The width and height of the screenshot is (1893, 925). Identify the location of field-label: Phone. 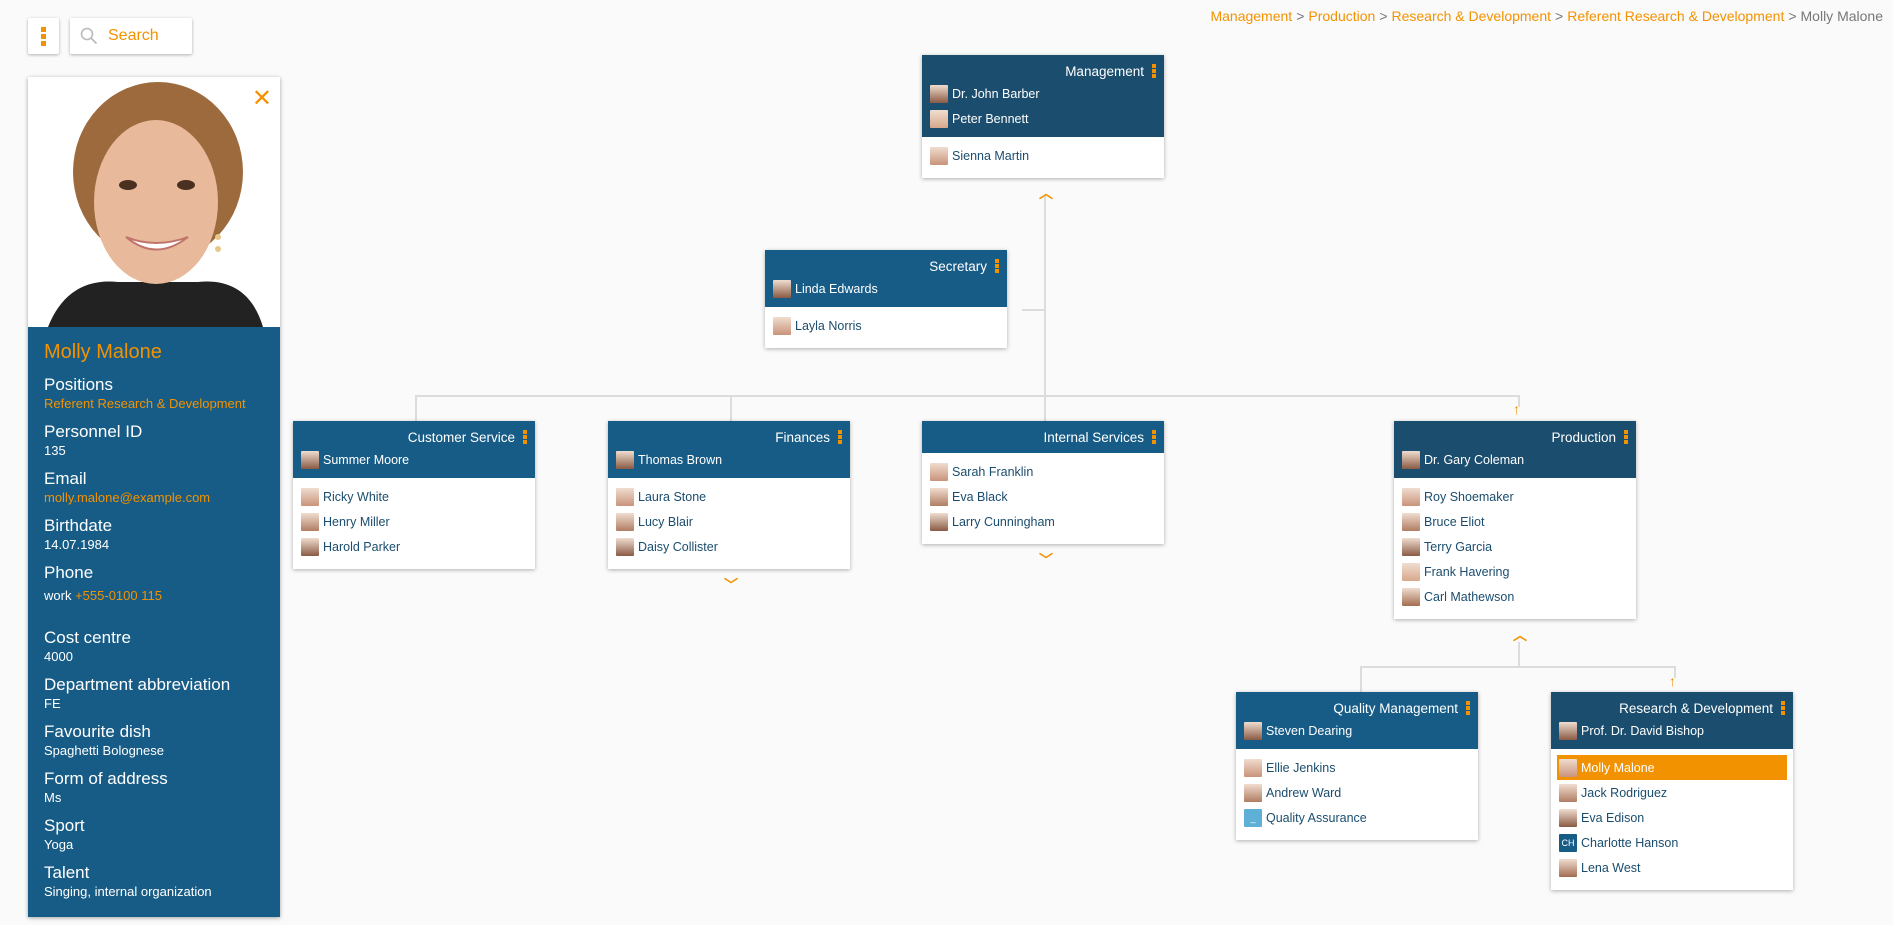
(69, 572).